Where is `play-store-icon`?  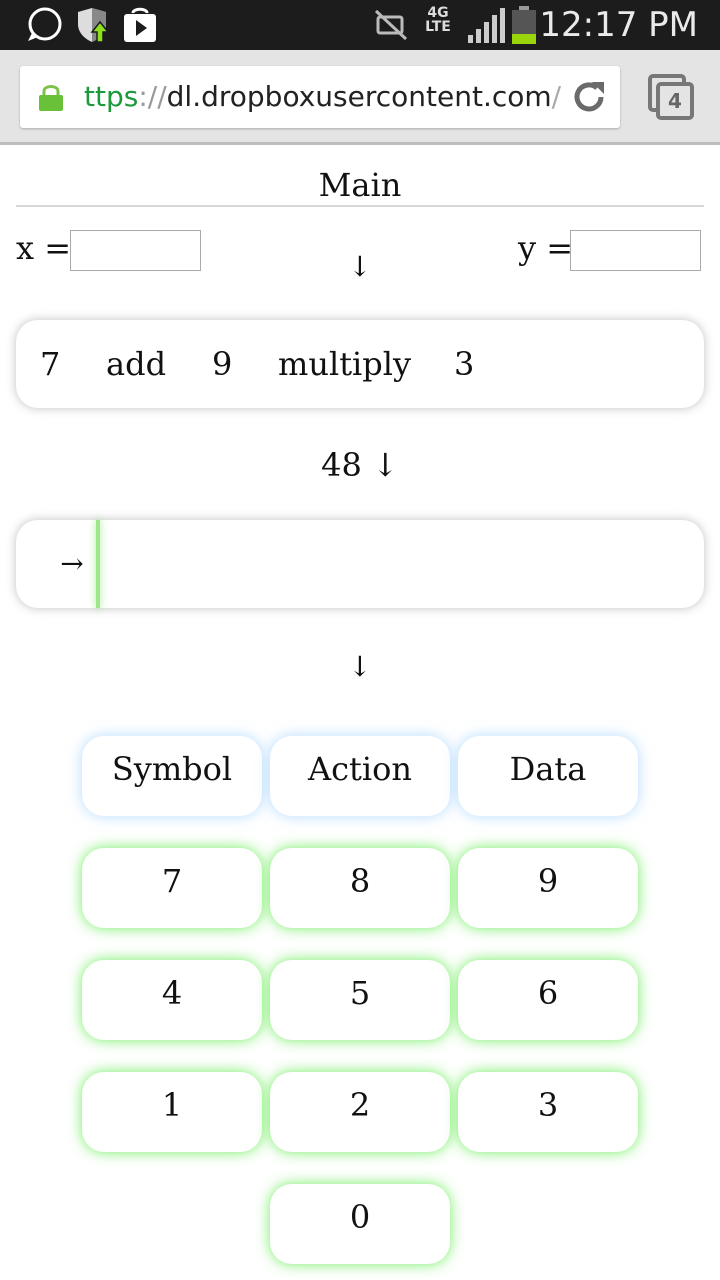
play-store-icon is located at coordinates (140, 25).